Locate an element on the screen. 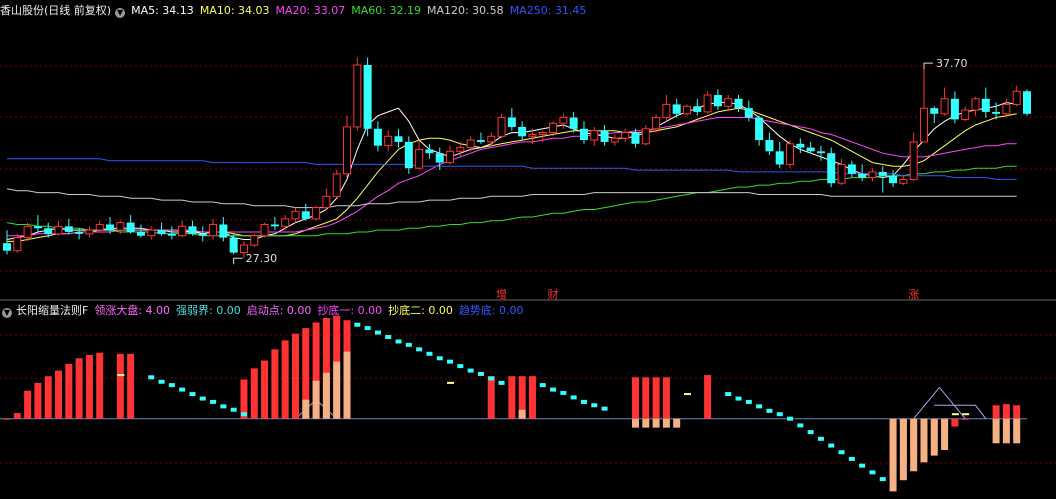  event-marker: 增 is located at coordinates (501, 294).